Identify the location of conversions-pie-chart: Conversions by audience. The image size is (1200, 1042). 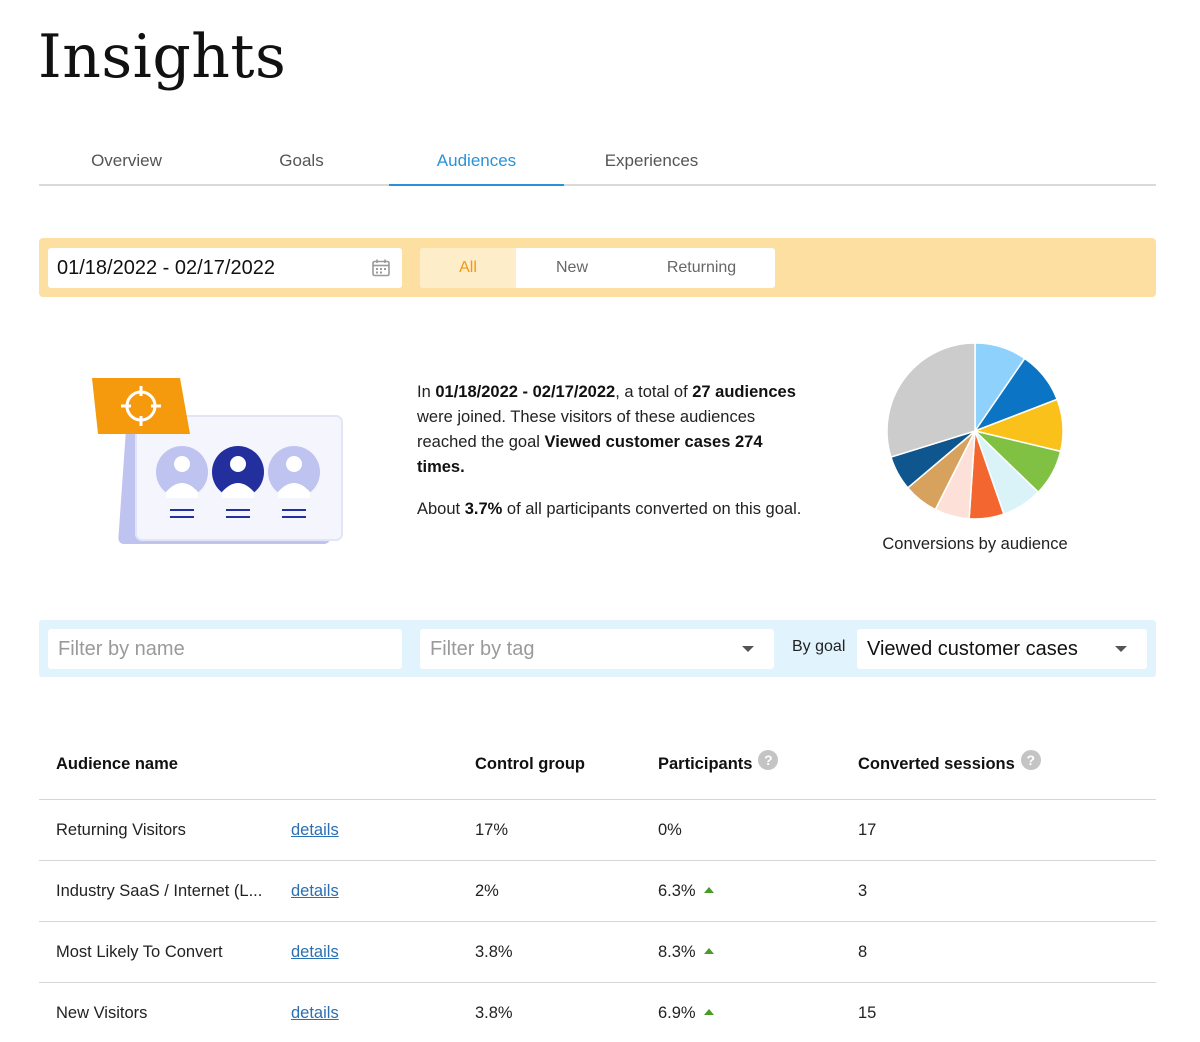
(975, 463).